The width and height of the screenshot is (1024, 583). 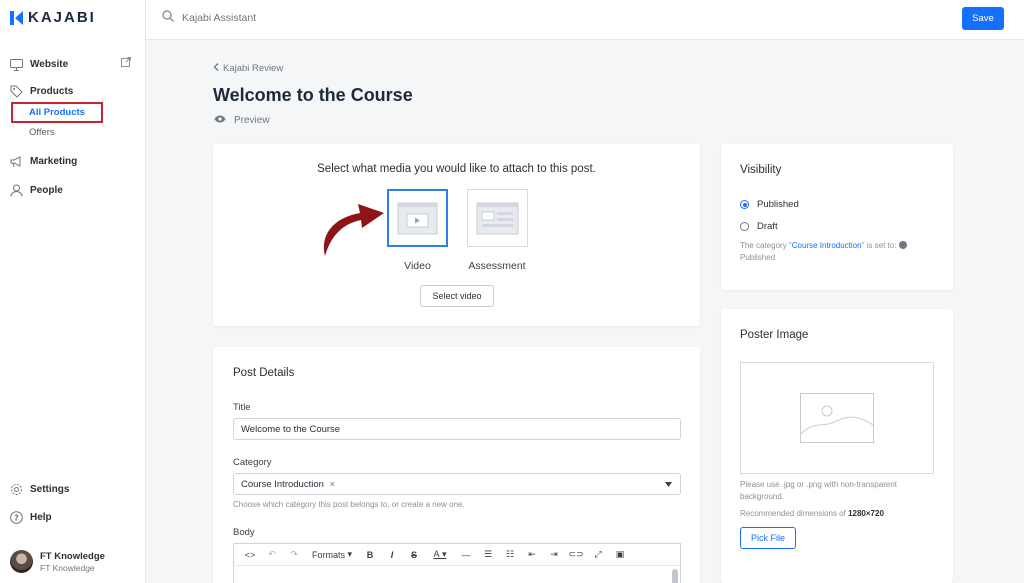 I want to click on avatar, so click(x=21, y=561).